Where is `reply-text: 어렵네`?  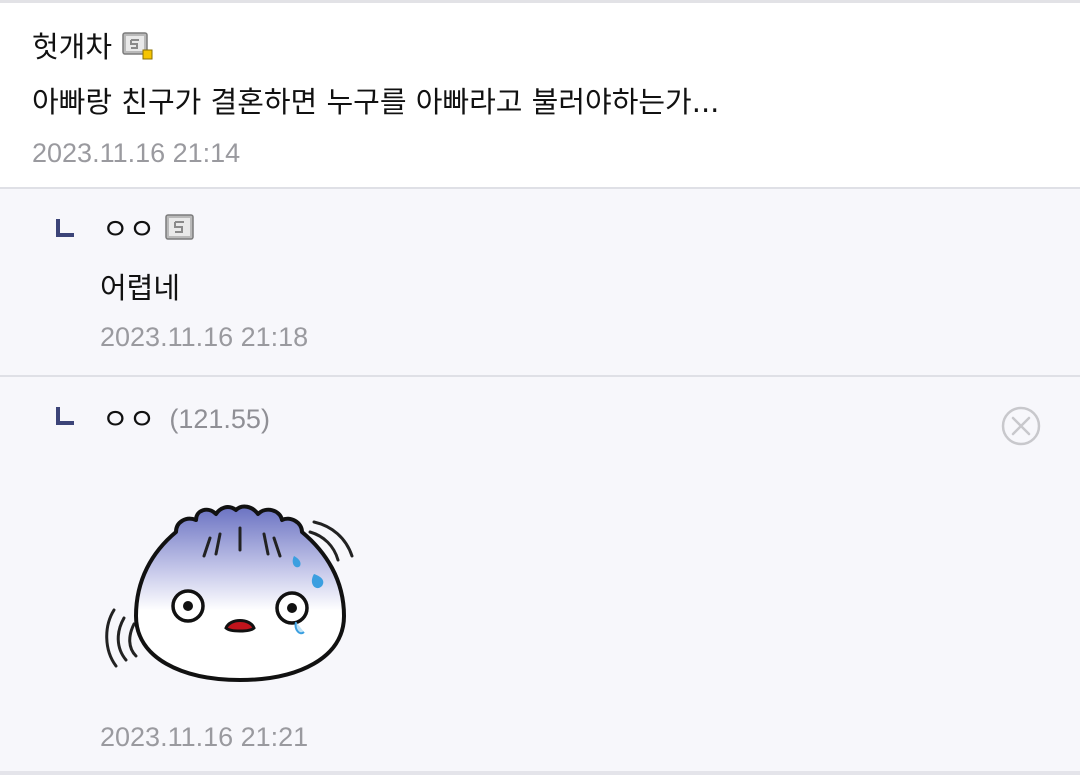
reply-text: 어렵네 is located at coordinates (140, 288).